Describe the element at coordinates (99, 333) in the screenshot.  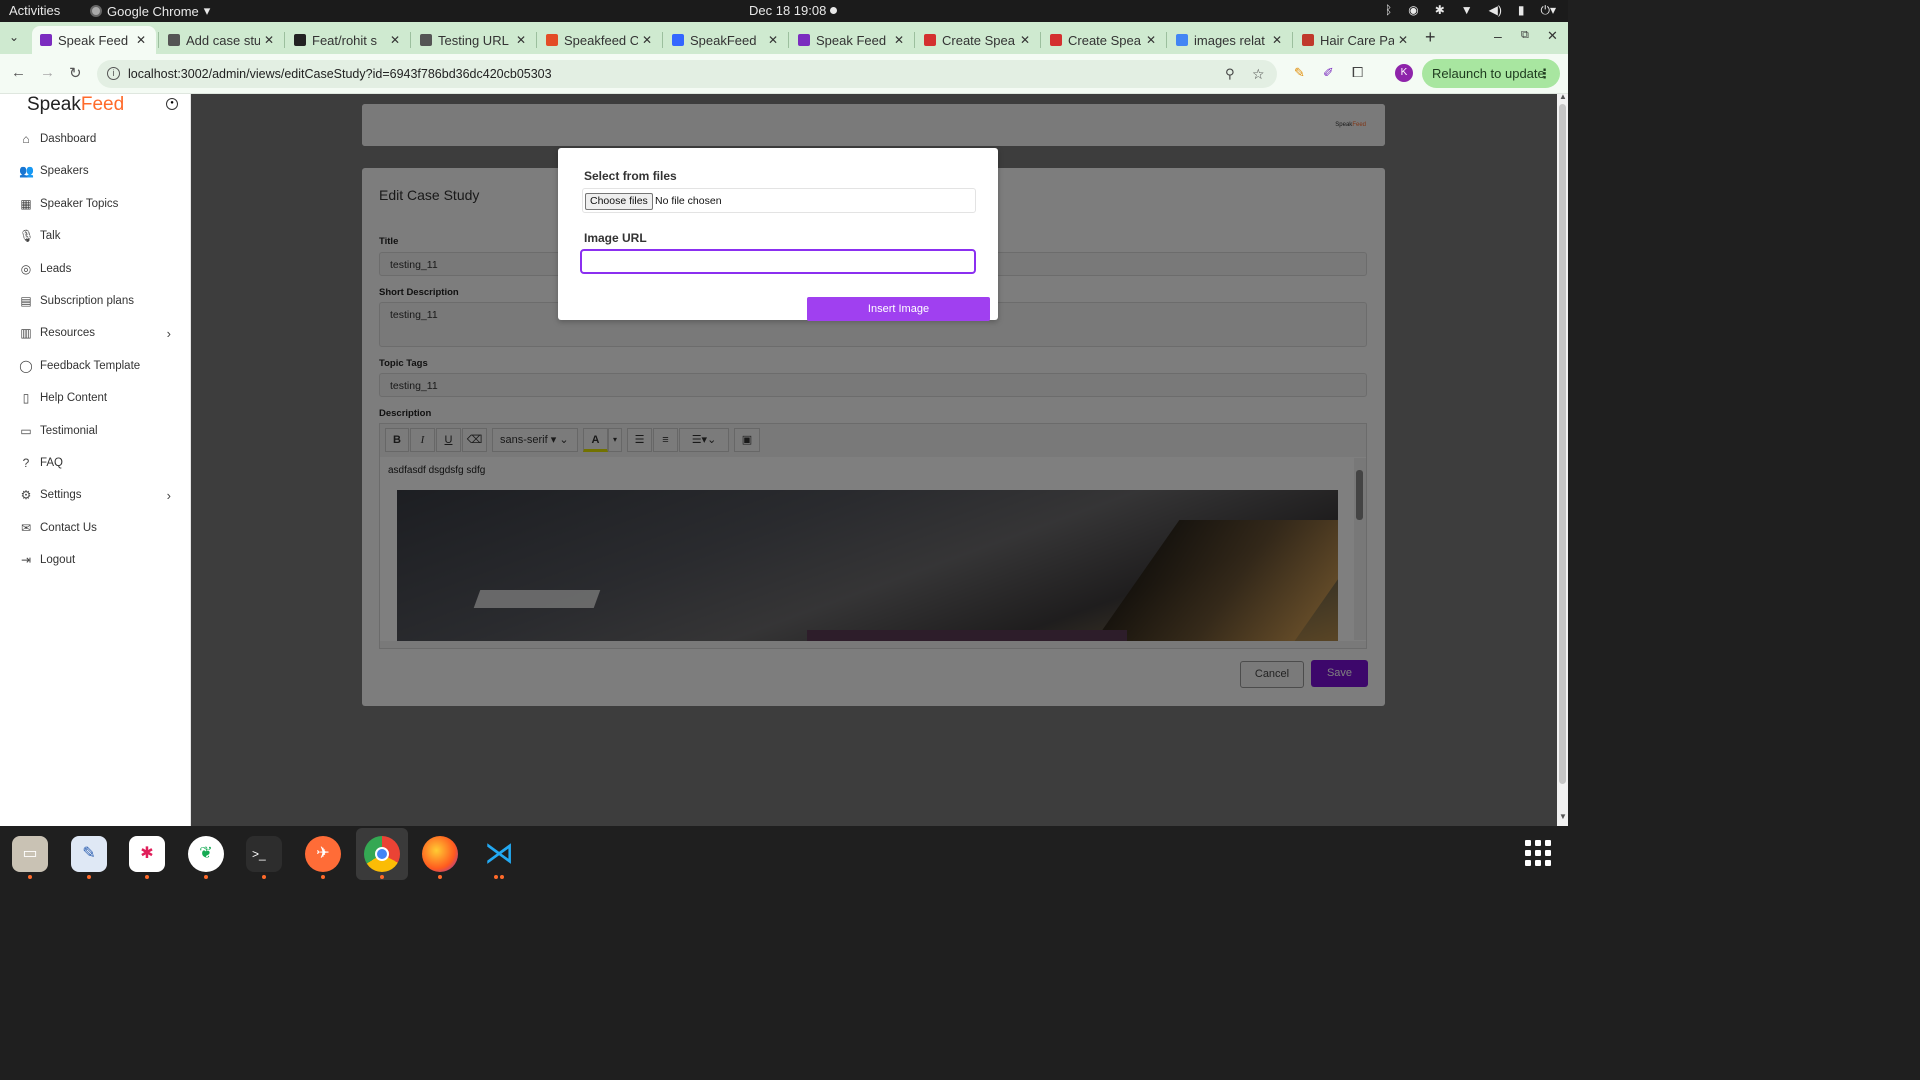
I see `sidebar-item: ▥ Resources ›` at that location.